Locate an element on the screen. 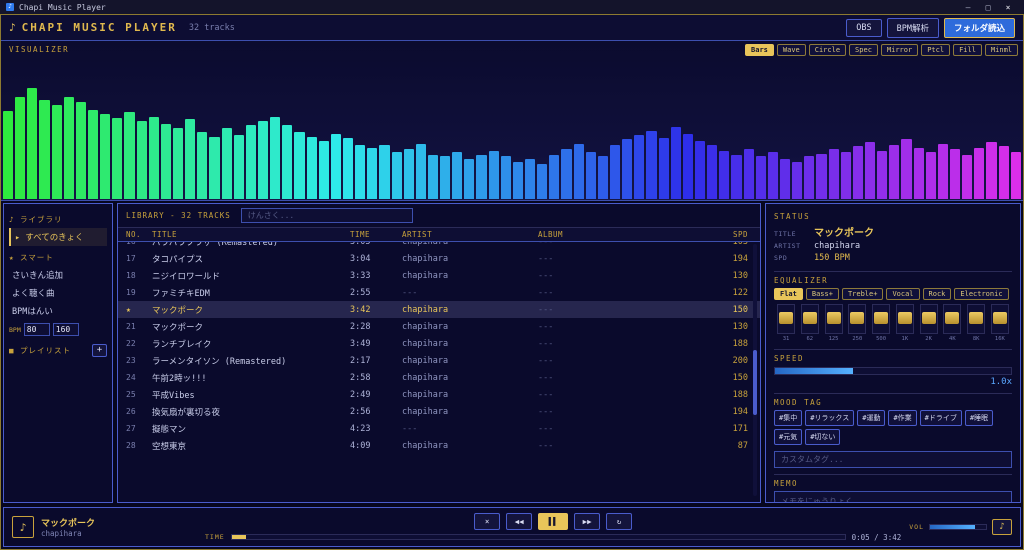 This screenshot has height=550, width=1024. table-row: 17 タコパイプス 3:04 chapihara --- 194 is located at coordinates (439, 258).